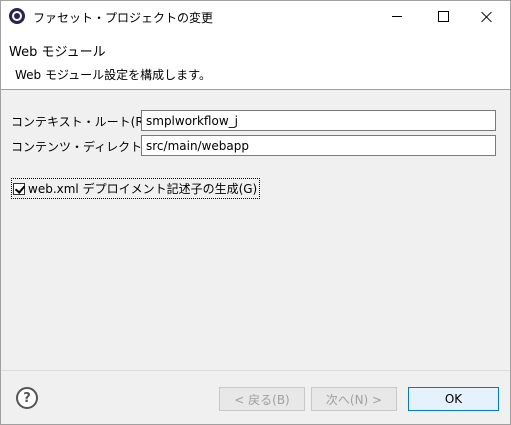  I want to click on maximize-icon, so click(443, 16).